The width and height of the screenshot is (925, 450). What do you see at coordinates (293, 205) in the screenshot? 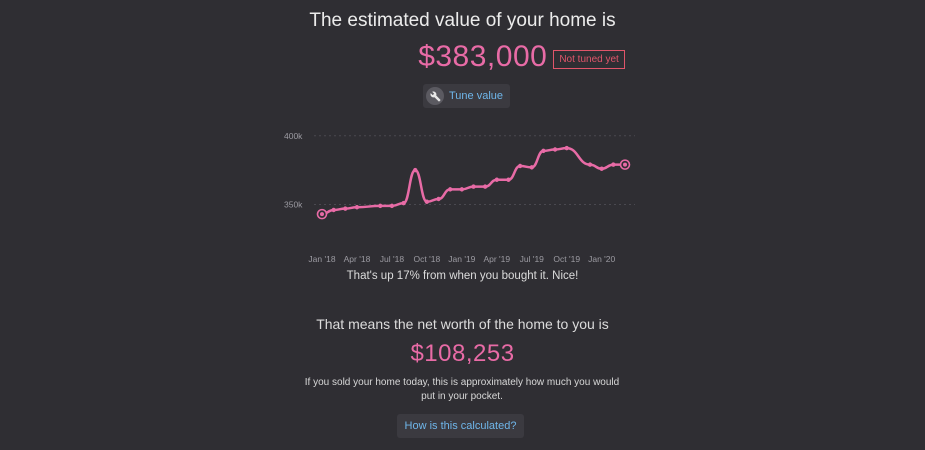
I see `y-tick-label: 350k` at bounding box center [293, 205].